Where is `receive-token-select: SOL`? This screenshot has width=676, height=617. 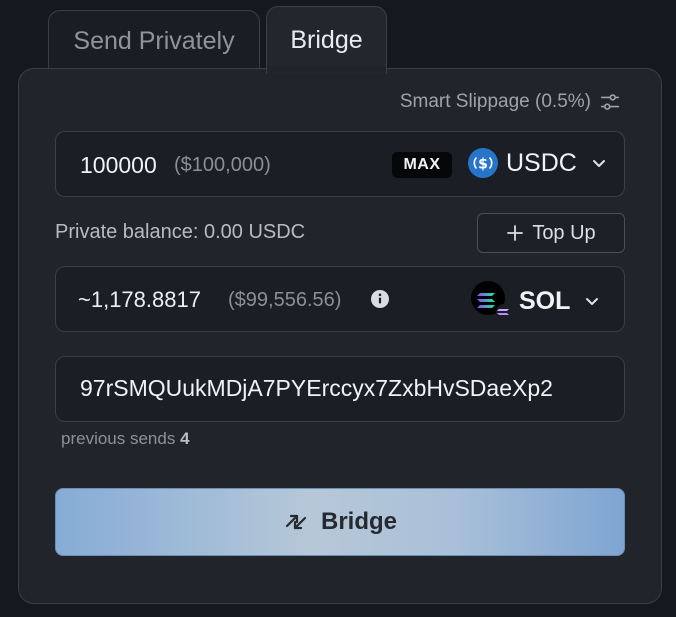
receive-token-select: SOL is located at coordinates (535, 301).